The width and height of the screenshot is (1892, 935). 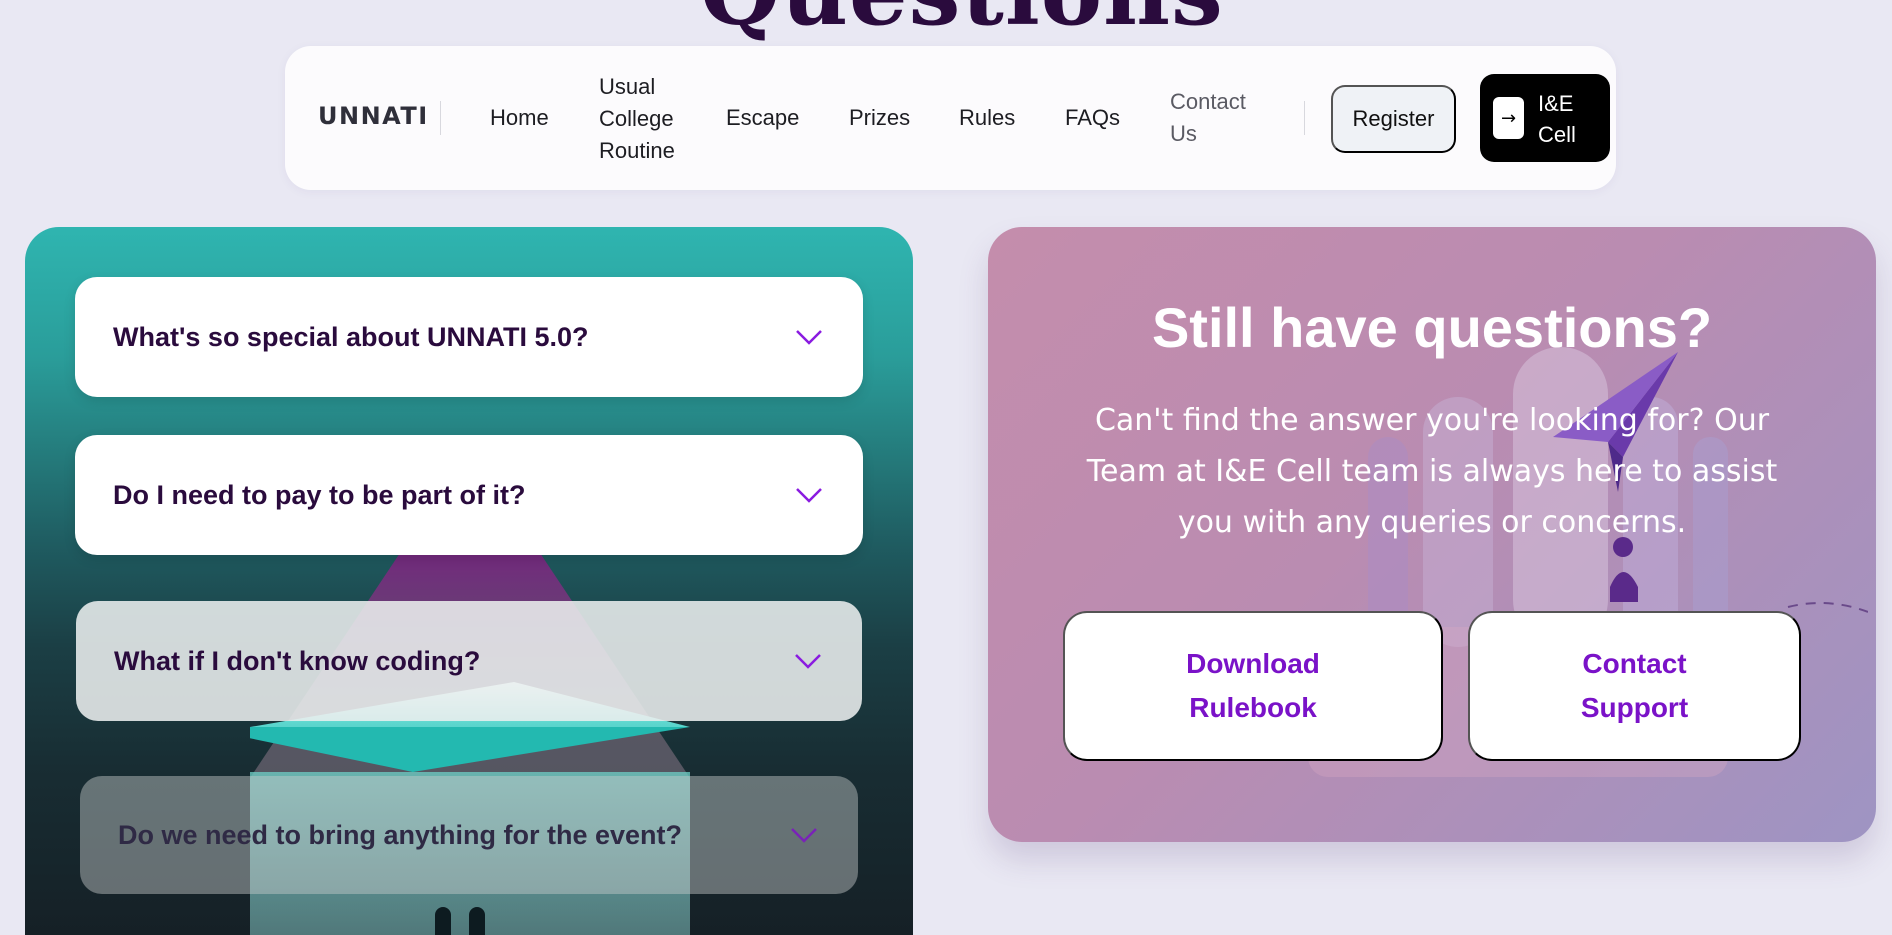 What do you see at coordinates (1432, 327) in the screenshot?
I see `help-title: Still have questions?` at bounding box center [1432, 327].